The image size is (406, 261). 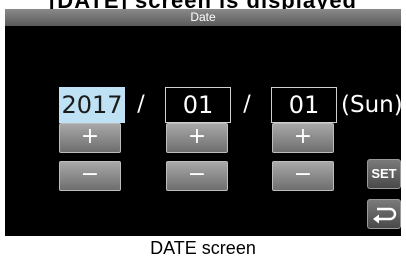 I want to click on weekday-label: (Sun), so click(x=371, y=105).